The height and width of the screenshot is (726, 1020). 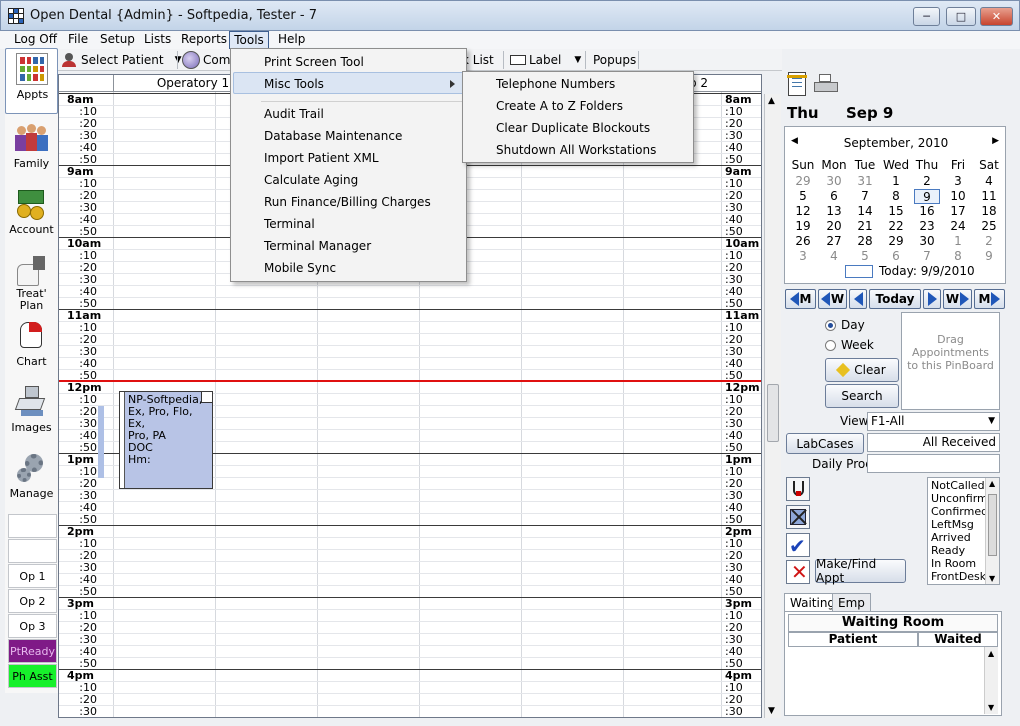 I want to click on calendar-day: 12, so click(x=803, y=211).